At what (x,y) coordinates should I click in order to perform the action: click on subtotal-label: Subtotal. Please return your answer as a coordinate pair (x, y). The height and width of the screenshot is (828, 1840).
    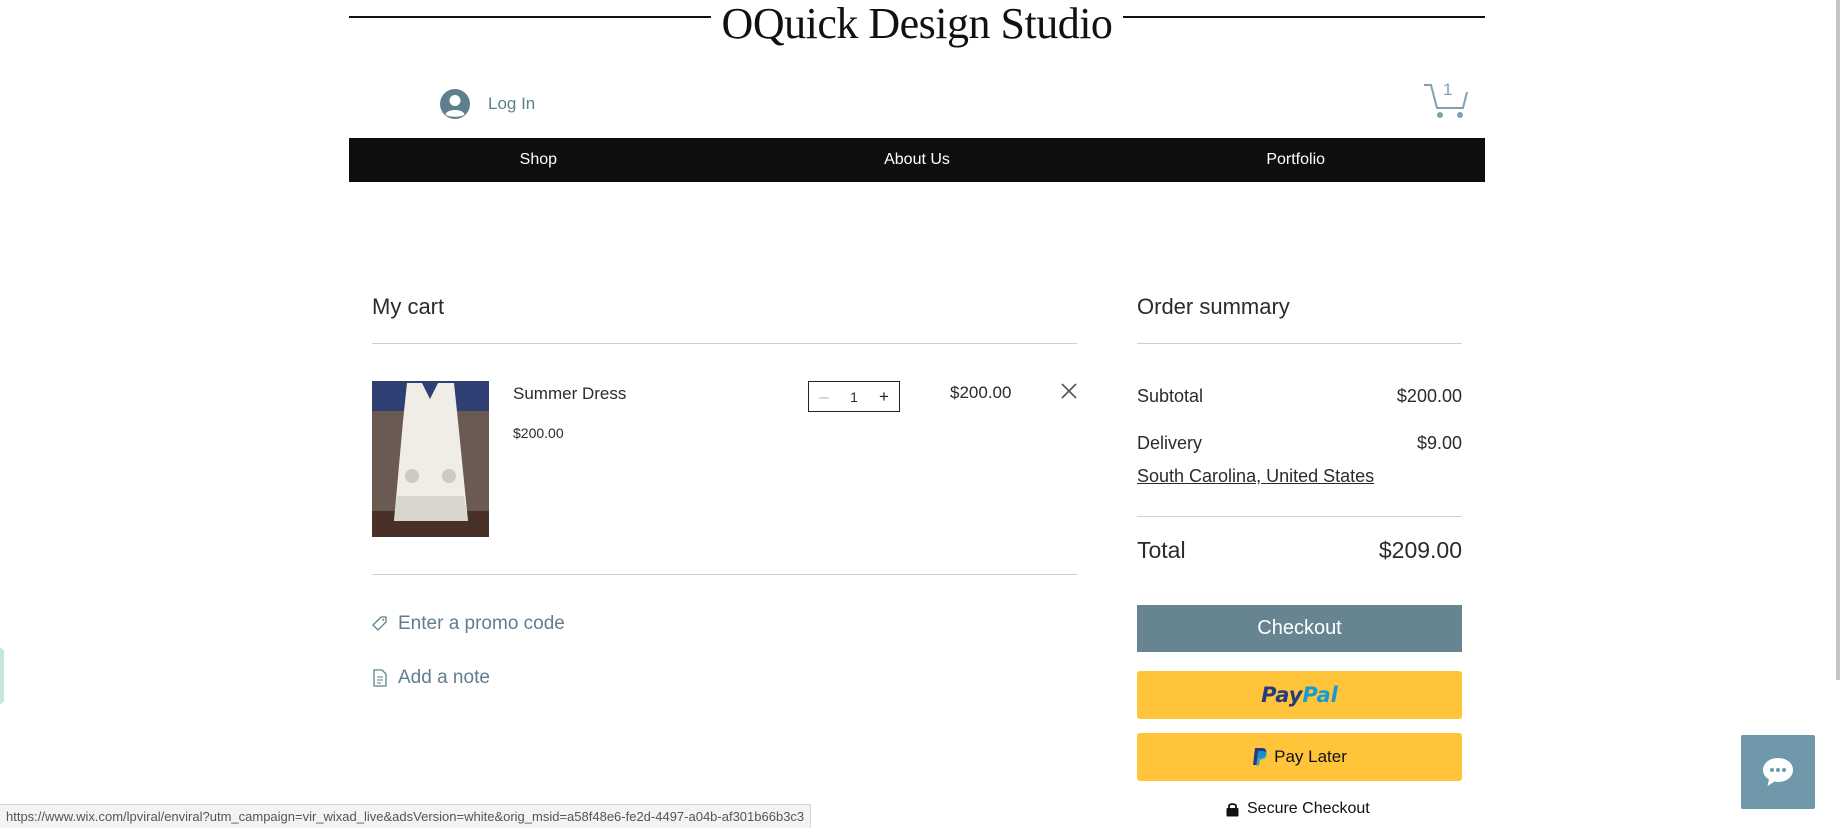
    Looking at the image, I should click on (1170, 396).